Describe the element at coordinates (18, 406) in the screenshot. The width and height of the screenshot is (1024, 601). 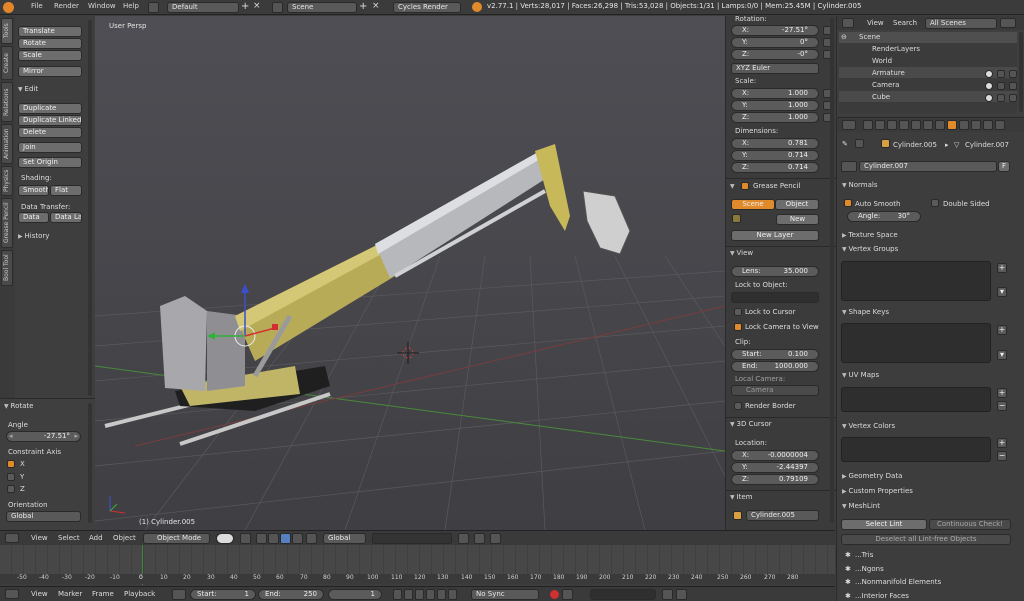
I see `rotate-operator-header: ▼ Rotate` at that location.